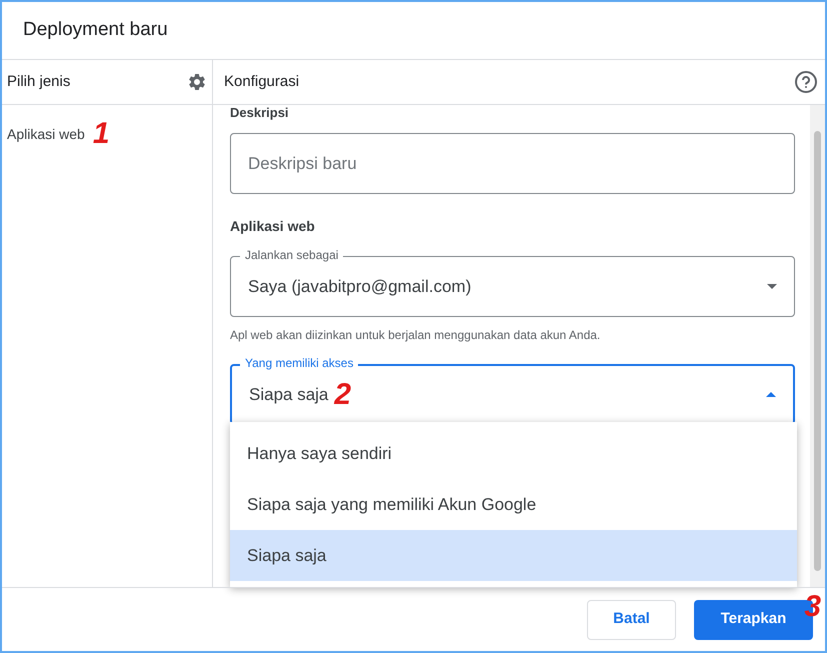 Image resolution: width=827 pixels, height=653 pixels. Describe the element at coordinates (288, 395) in the screenshot. I see `field-value: Siapa saja` at that location.